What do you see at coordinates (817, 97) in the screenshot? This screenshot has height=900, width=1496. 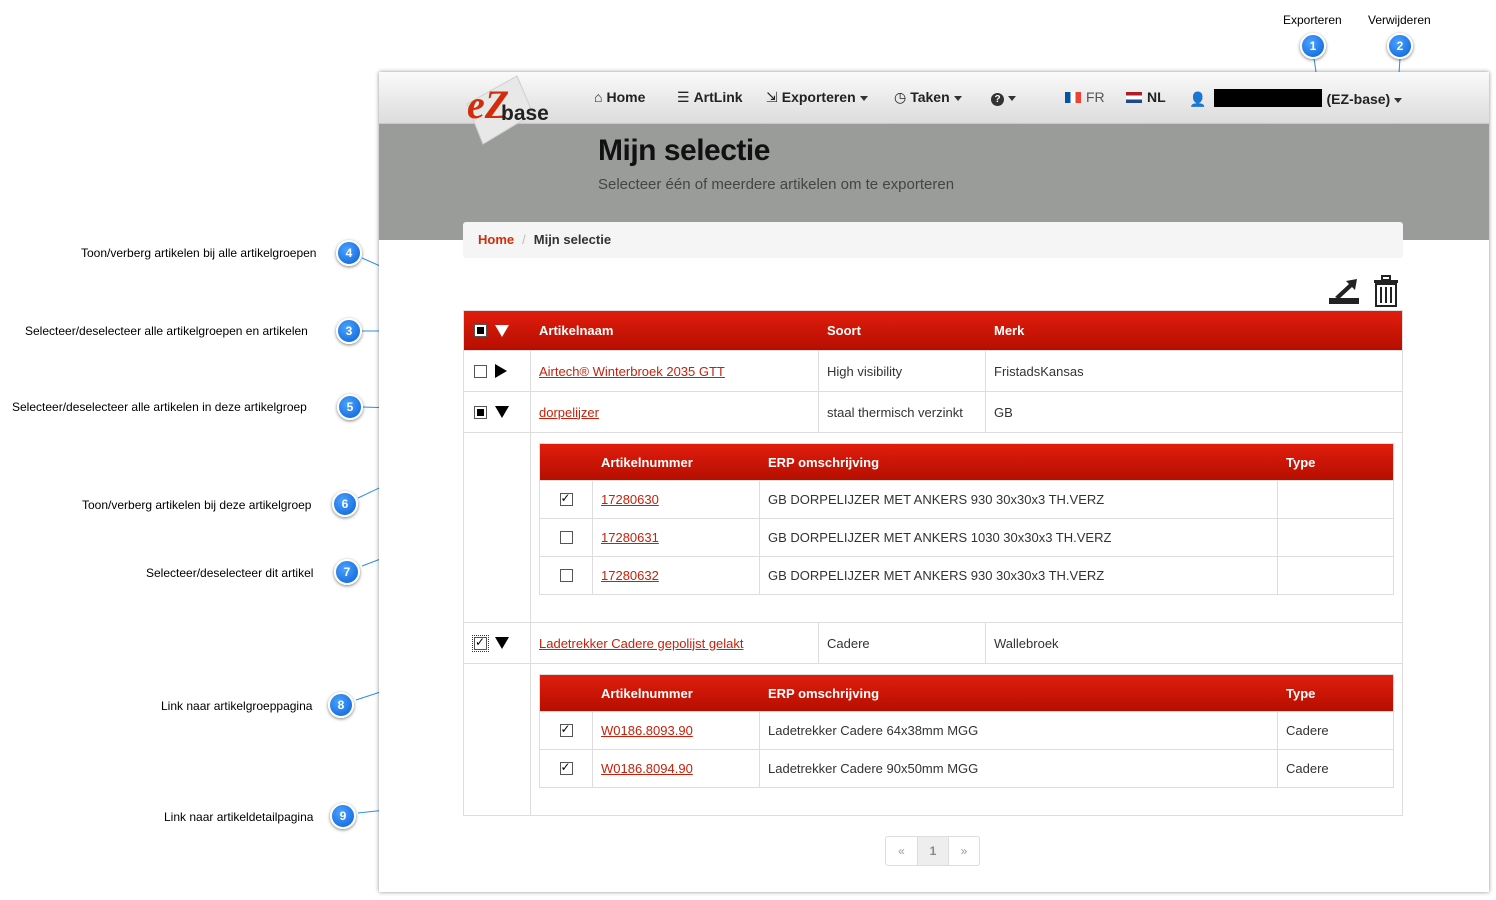 I see `nav-exporteren: ⇲ Exporteren` at bounding box center [817, 97].